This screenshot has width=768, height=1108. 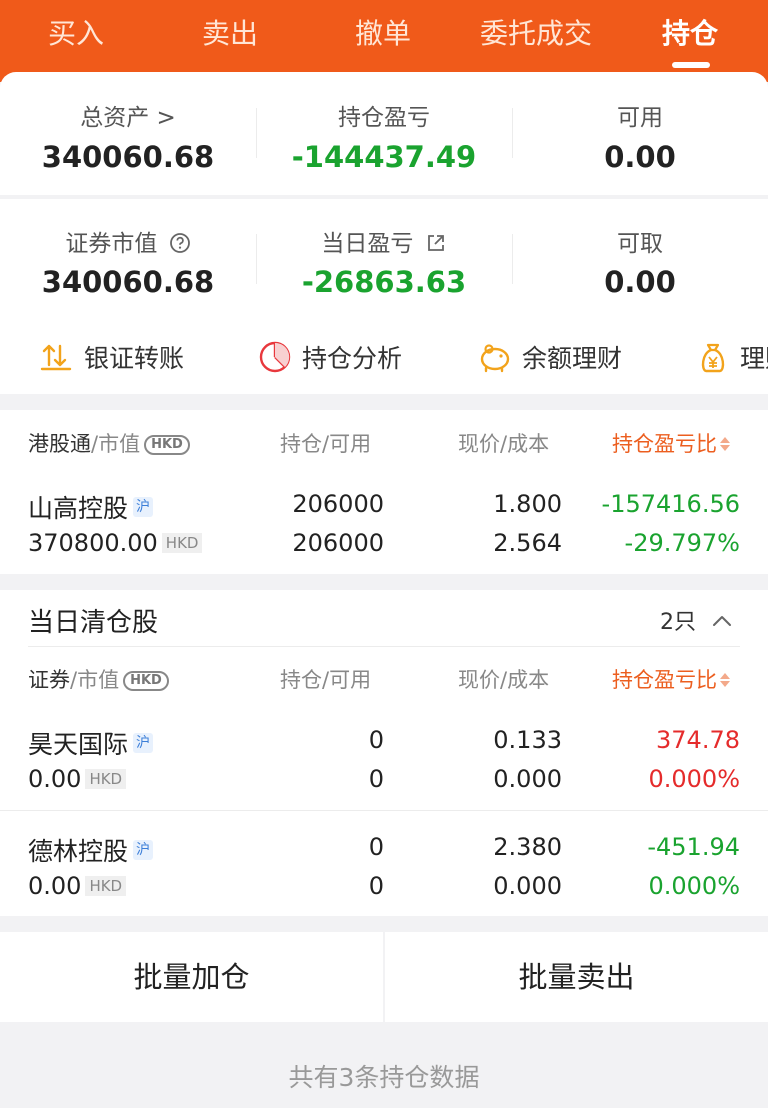 I want to click on stock-pnl: -157416.56, so click(x=670, y=504).